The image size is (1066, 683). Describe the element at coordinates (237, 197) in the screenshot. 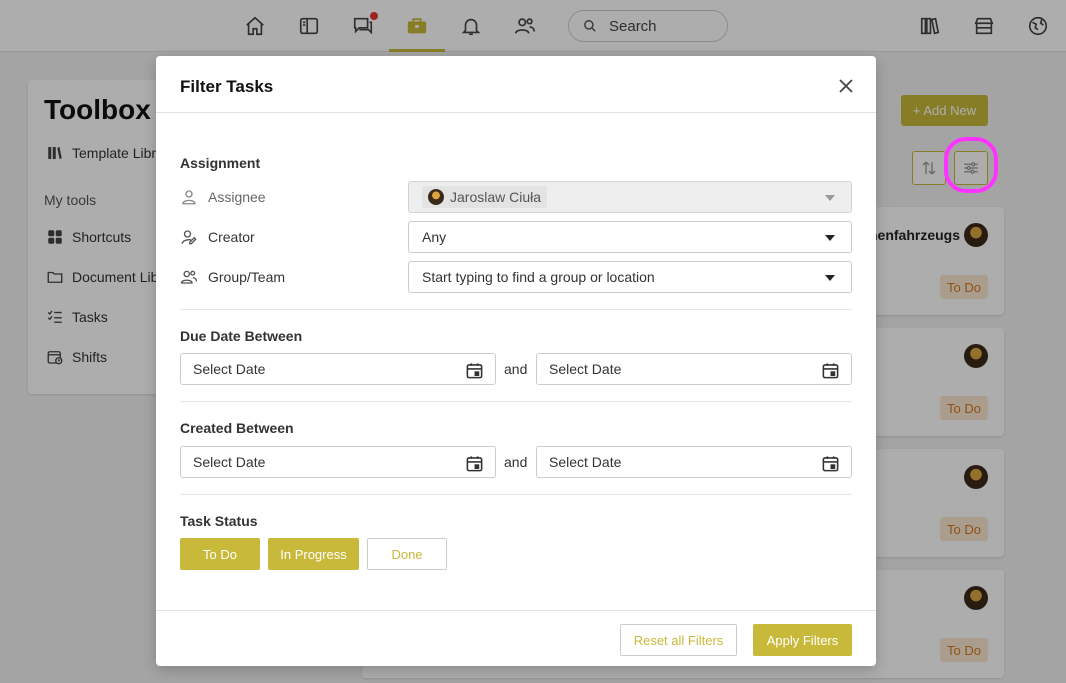

I see `field-label-text: Assignee` at that location.